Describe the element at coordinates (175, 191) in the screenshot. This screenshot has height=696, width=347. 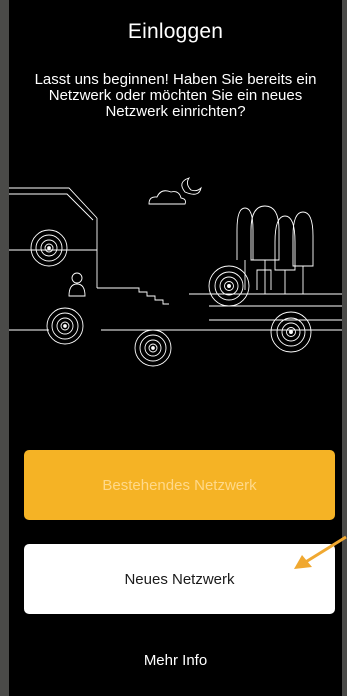
I see `cloud-moon-icon` at that location.